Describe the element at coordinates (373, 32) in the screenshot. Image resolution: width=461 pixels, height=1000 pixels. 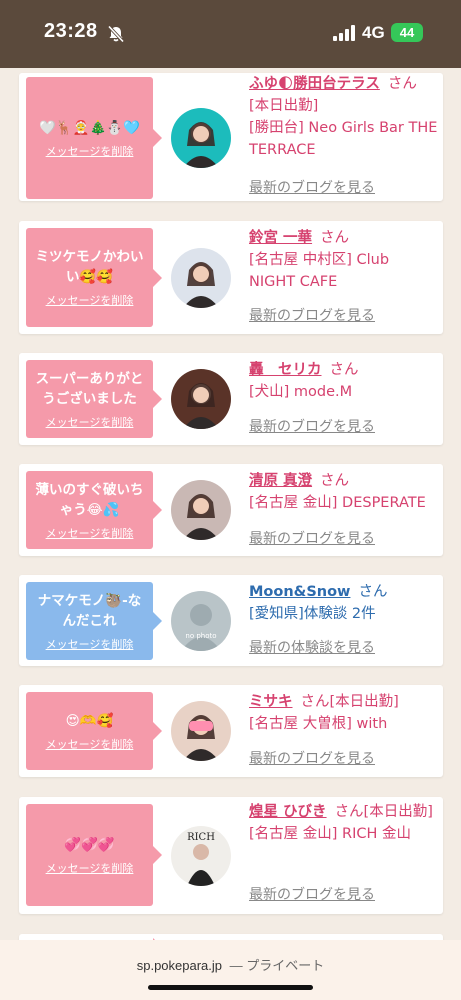
I see `network-label: 4G` at that location.